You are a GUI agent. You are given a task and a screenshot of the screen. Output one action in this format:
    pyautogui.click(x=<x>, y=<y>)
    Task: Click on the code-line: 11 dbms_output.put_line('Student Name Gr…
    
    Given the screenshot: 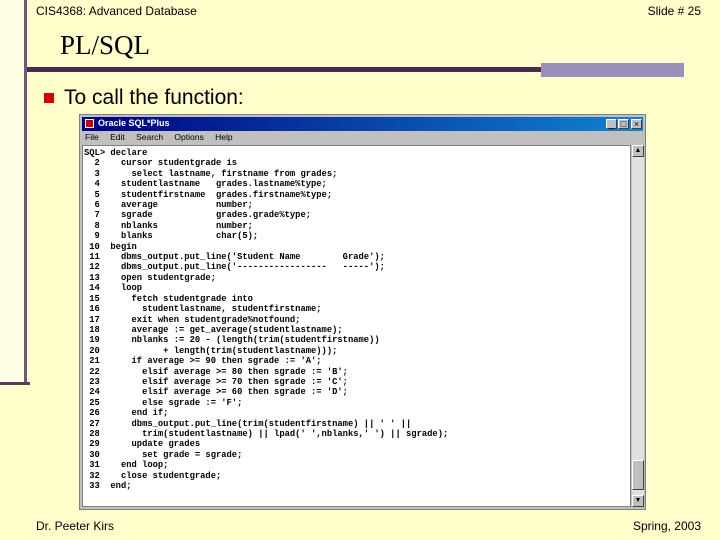 What is the action you would take?
    pyautogui.click(x=237, y=257)
    